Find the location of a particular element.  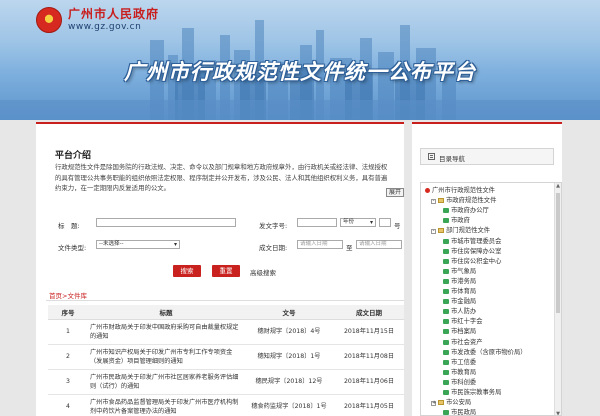

tree-item: - 部门规范性文件 is located at coordinates (460, 230).